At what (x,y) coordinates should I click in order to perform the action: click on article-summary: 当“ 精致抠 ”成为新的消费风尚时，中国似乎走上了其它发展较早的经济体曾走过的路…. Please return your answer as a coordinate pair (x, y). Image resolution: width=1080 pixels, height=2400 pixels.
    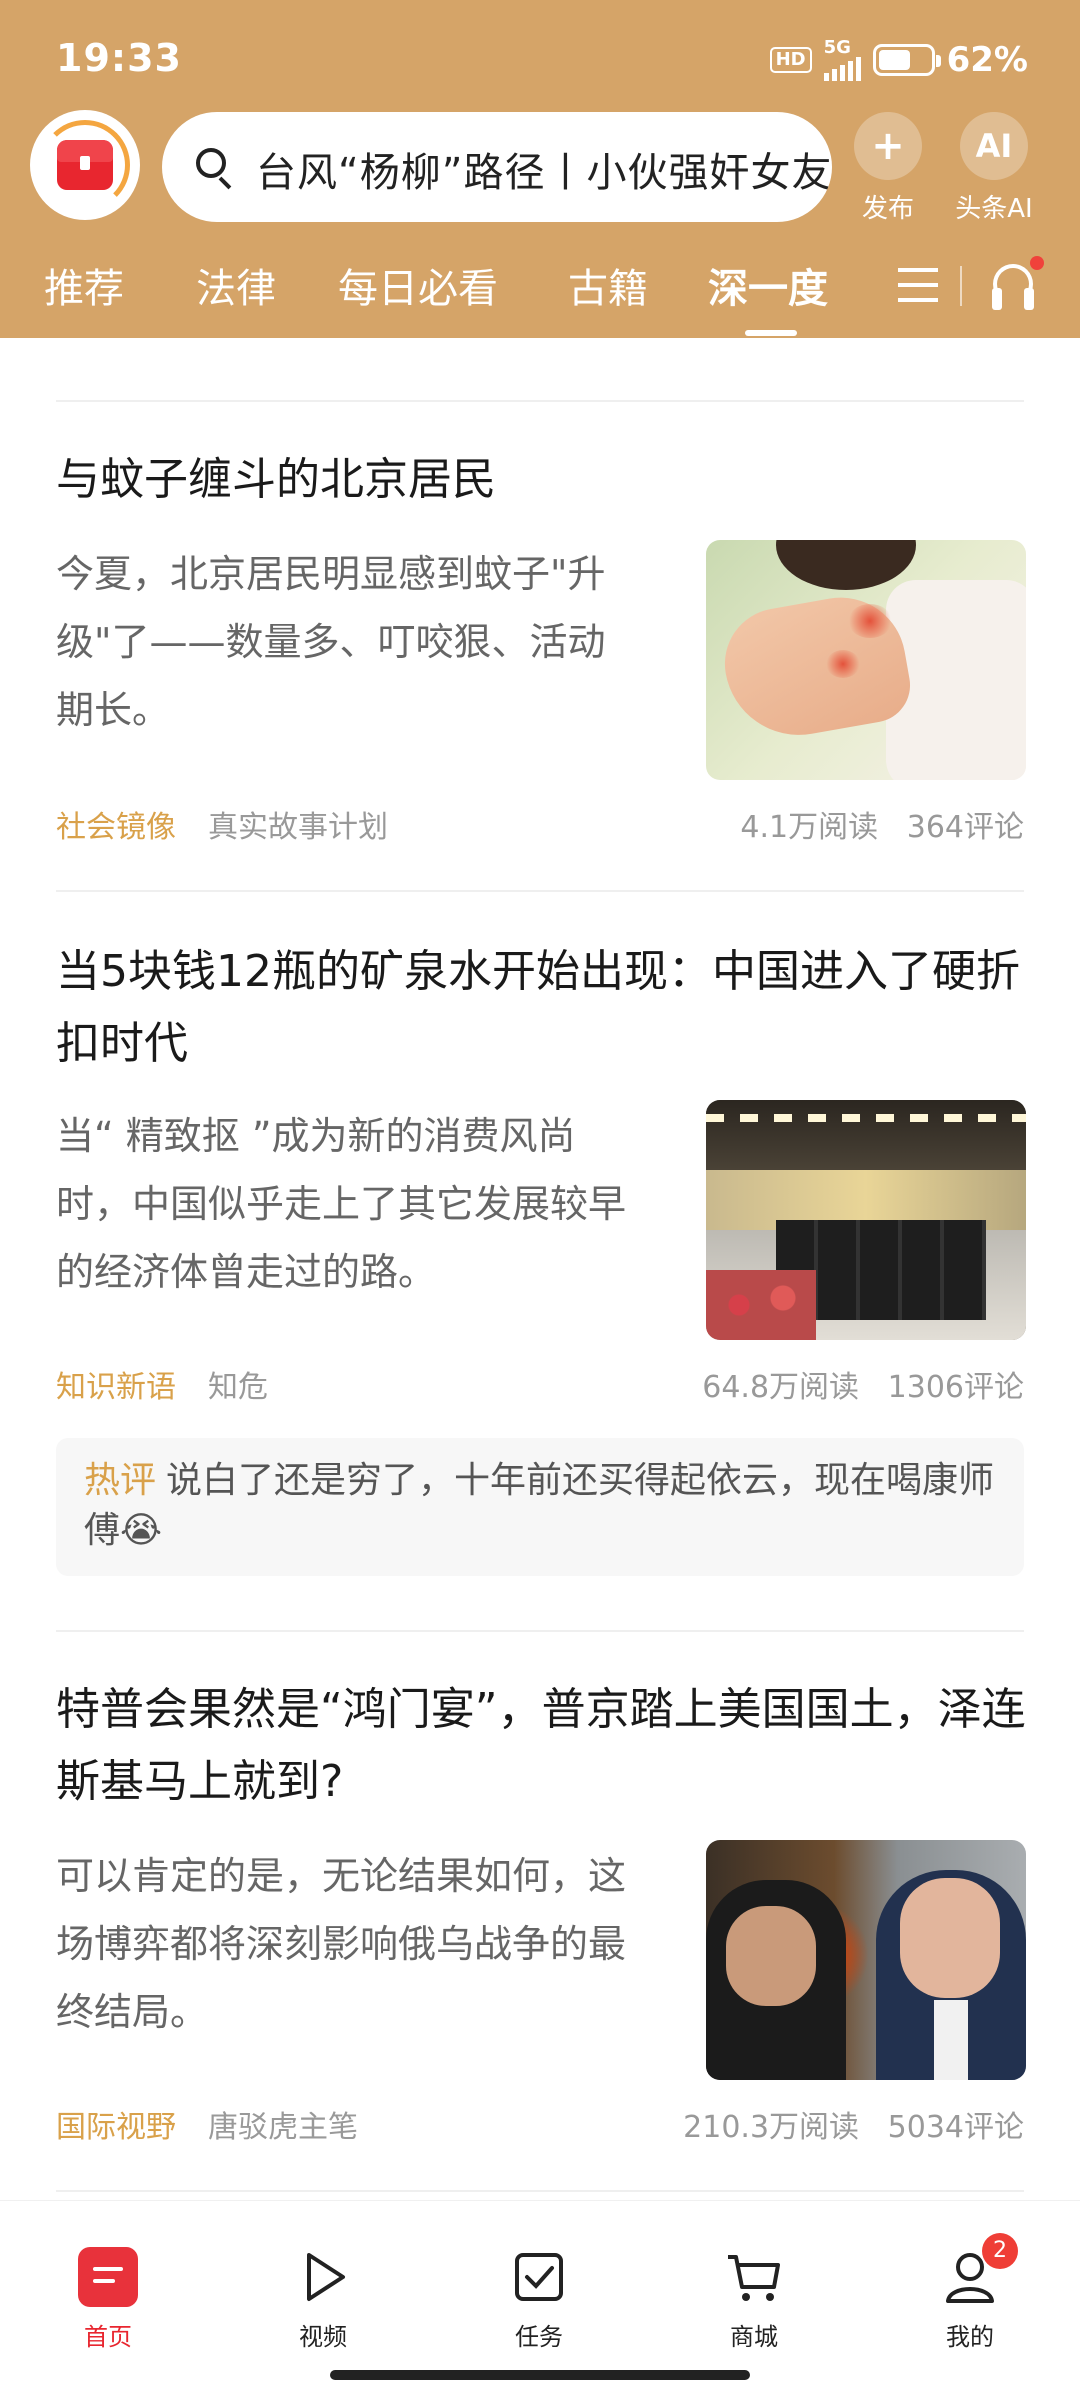
    Looking at the image, I should click on (341, 1204).